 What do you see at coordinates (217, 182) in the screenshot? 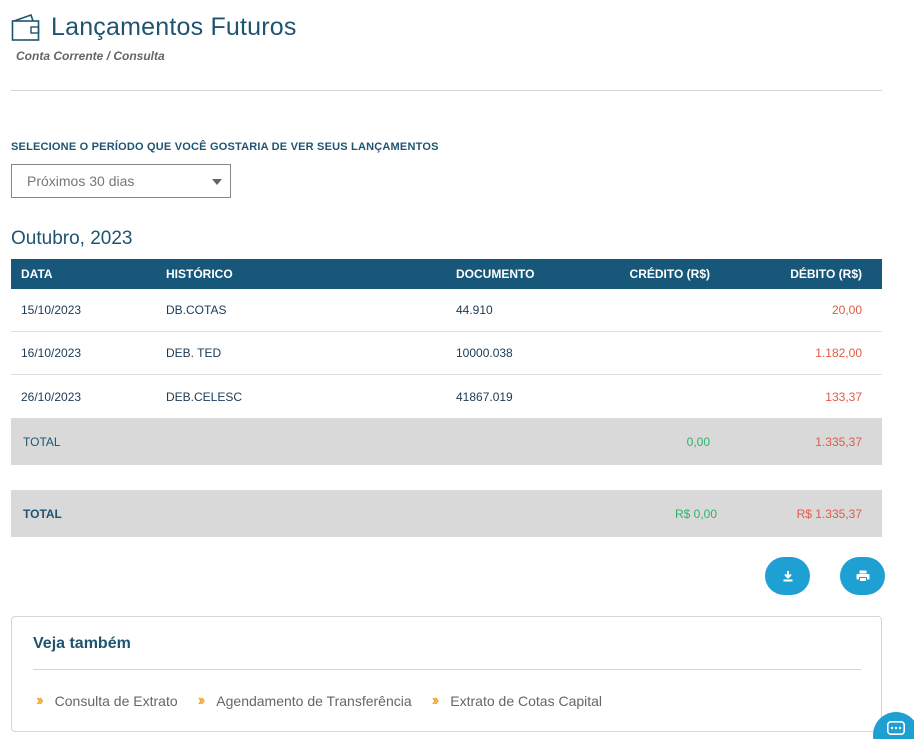
I see `caret-down-icon` at bounding box center [217, 182].